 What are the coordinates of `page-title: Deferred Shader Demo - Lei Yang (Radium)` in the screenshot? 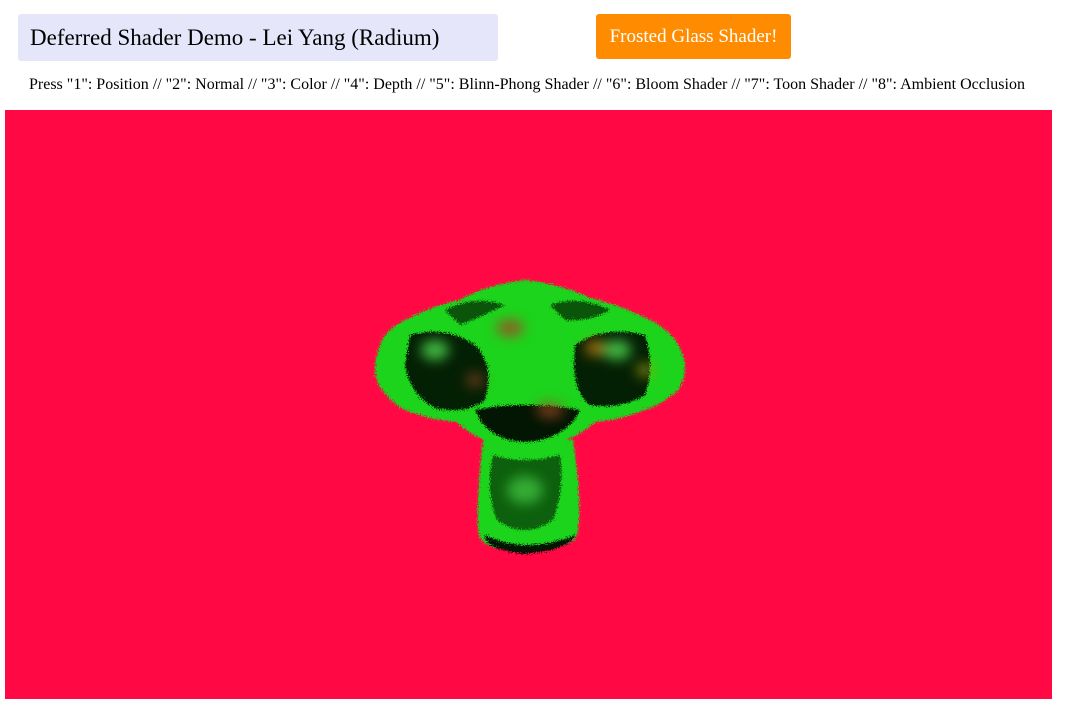 It's located at (258, 37).